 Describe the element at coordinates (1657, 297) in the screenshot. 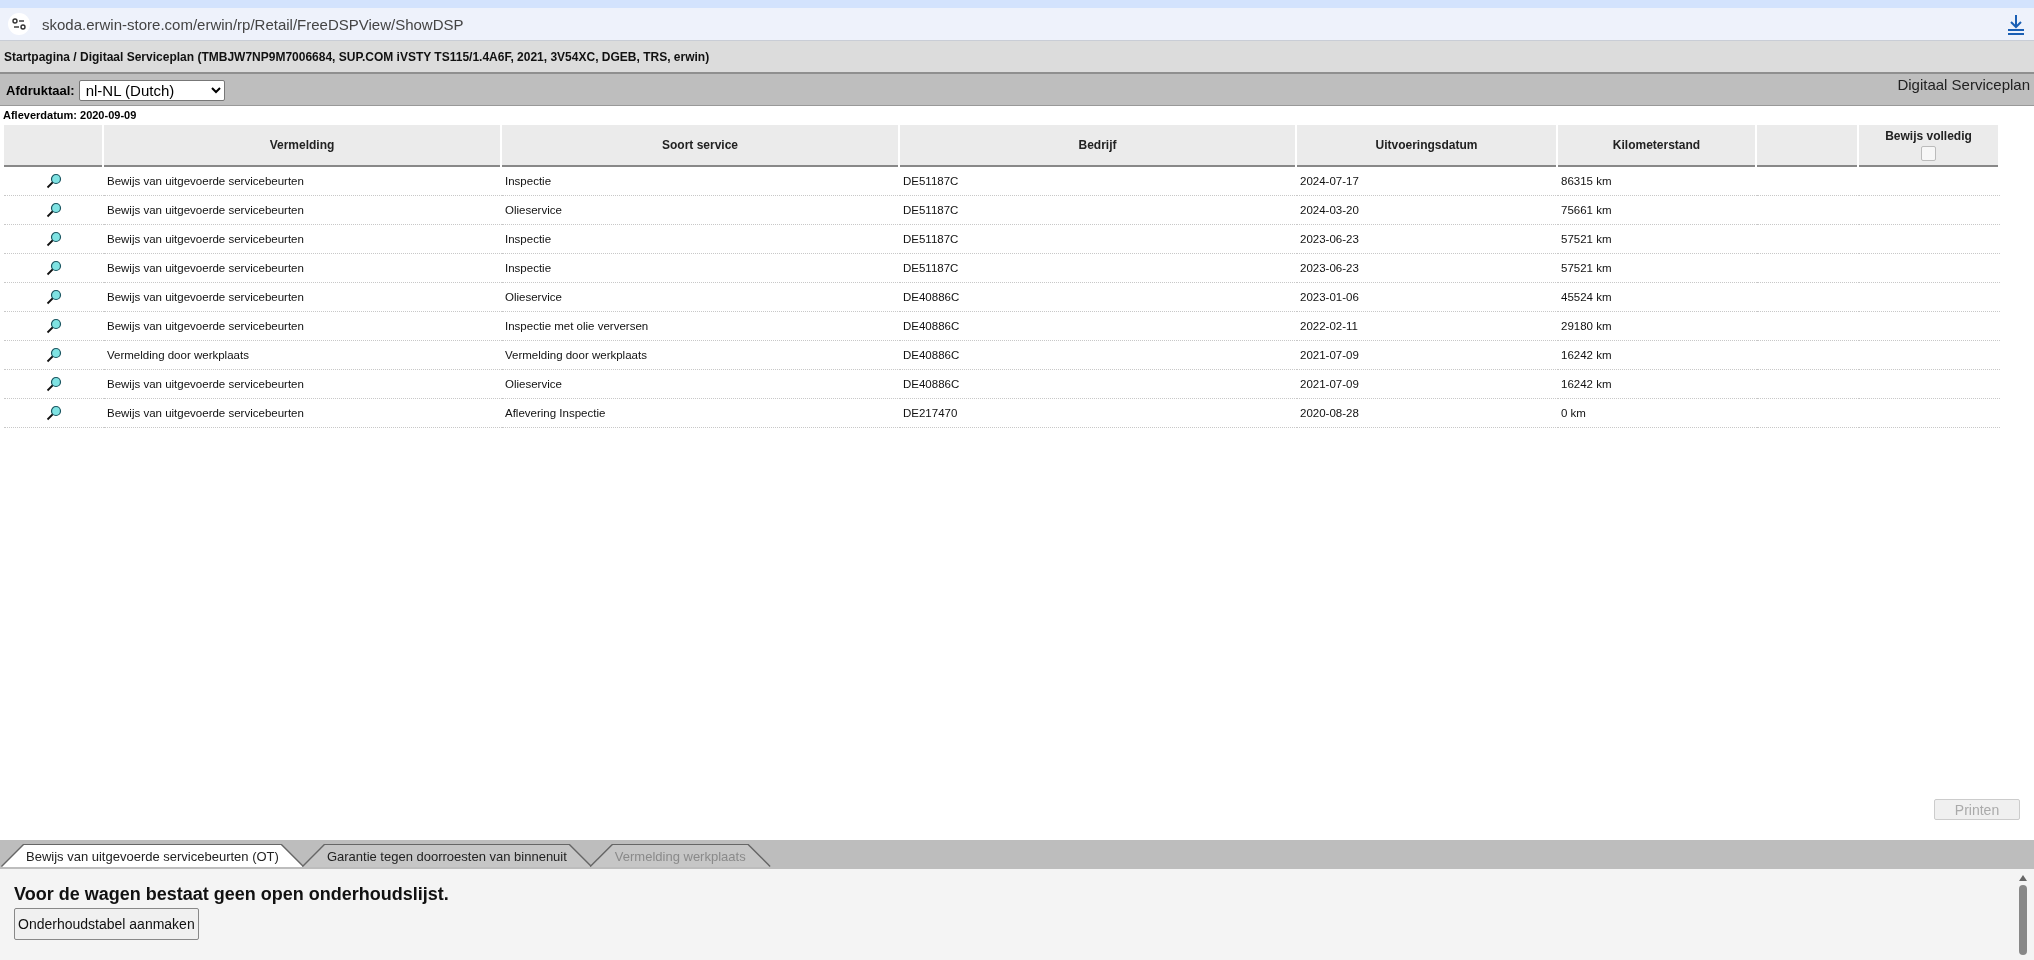

I see `table-cell: 45524 km` at that location.